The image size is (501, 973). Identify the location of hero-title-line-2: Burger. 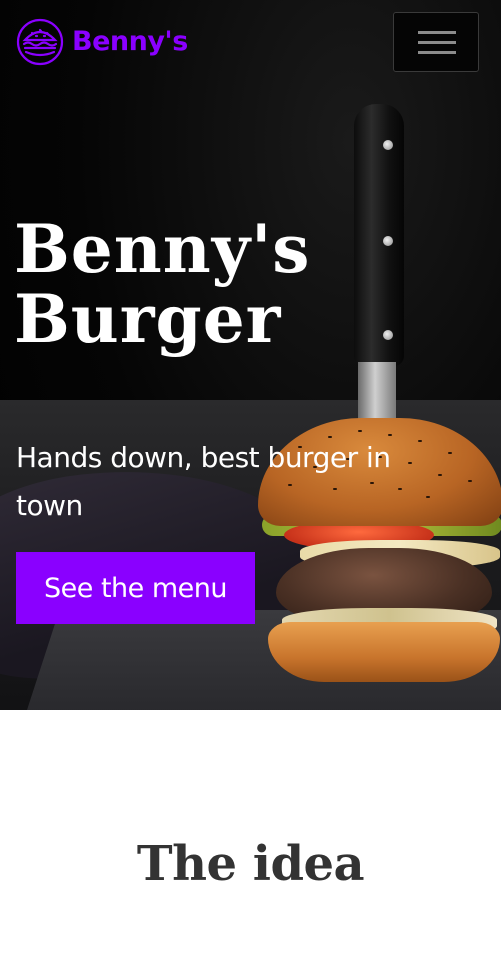
(148, 319).